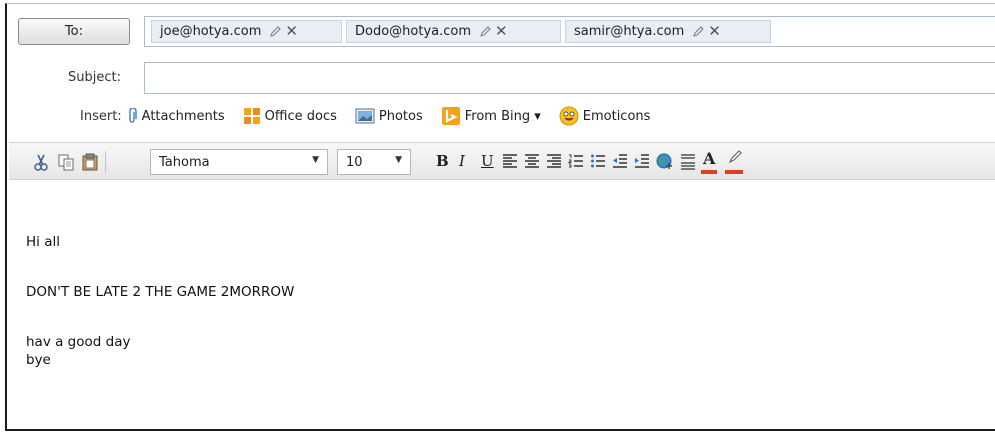 The width and height of the screenshot is (995, 434). I want to click on insert-link-icon, so click(665, 162).